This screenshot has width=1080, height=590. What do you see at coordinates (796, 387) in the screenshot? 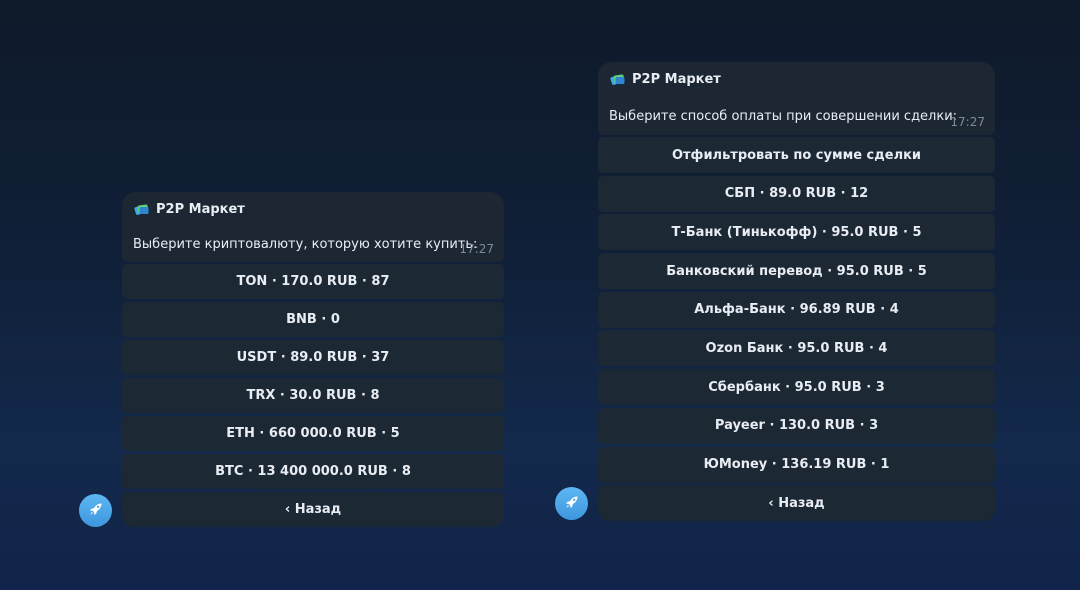
I see `payment-button-sberbank: Сбербанк · 95.0 RUB · 3` at bounding box center [796, 387].